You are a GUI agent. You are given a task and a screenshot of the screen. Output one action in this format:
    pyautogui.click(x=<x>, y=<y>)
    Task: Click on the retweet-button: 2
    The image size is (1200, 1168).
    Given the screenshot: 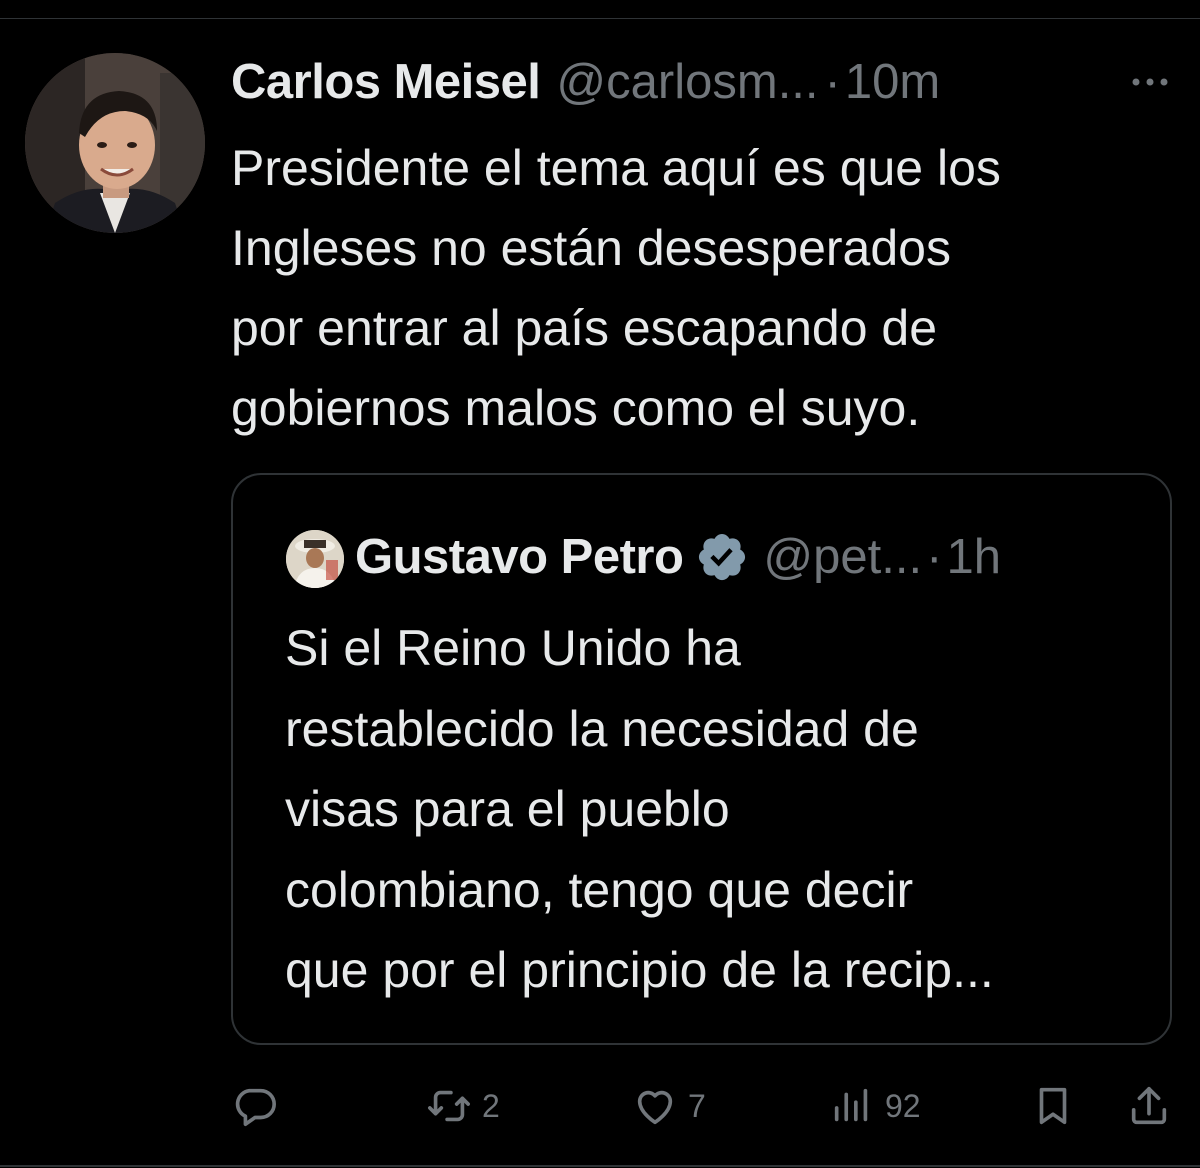 What is the action you would take?
    pyautogui.click(x=463, y=1106)
    